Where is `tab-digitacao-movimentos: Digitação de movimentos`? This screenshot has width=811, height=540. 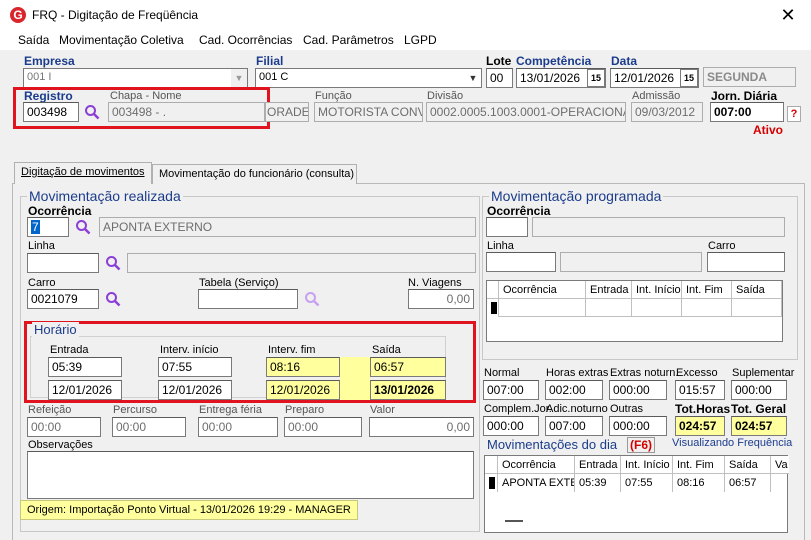 tab-digitacao-movimentos: Digitação de movimentos is located at coordinates (83, 173).